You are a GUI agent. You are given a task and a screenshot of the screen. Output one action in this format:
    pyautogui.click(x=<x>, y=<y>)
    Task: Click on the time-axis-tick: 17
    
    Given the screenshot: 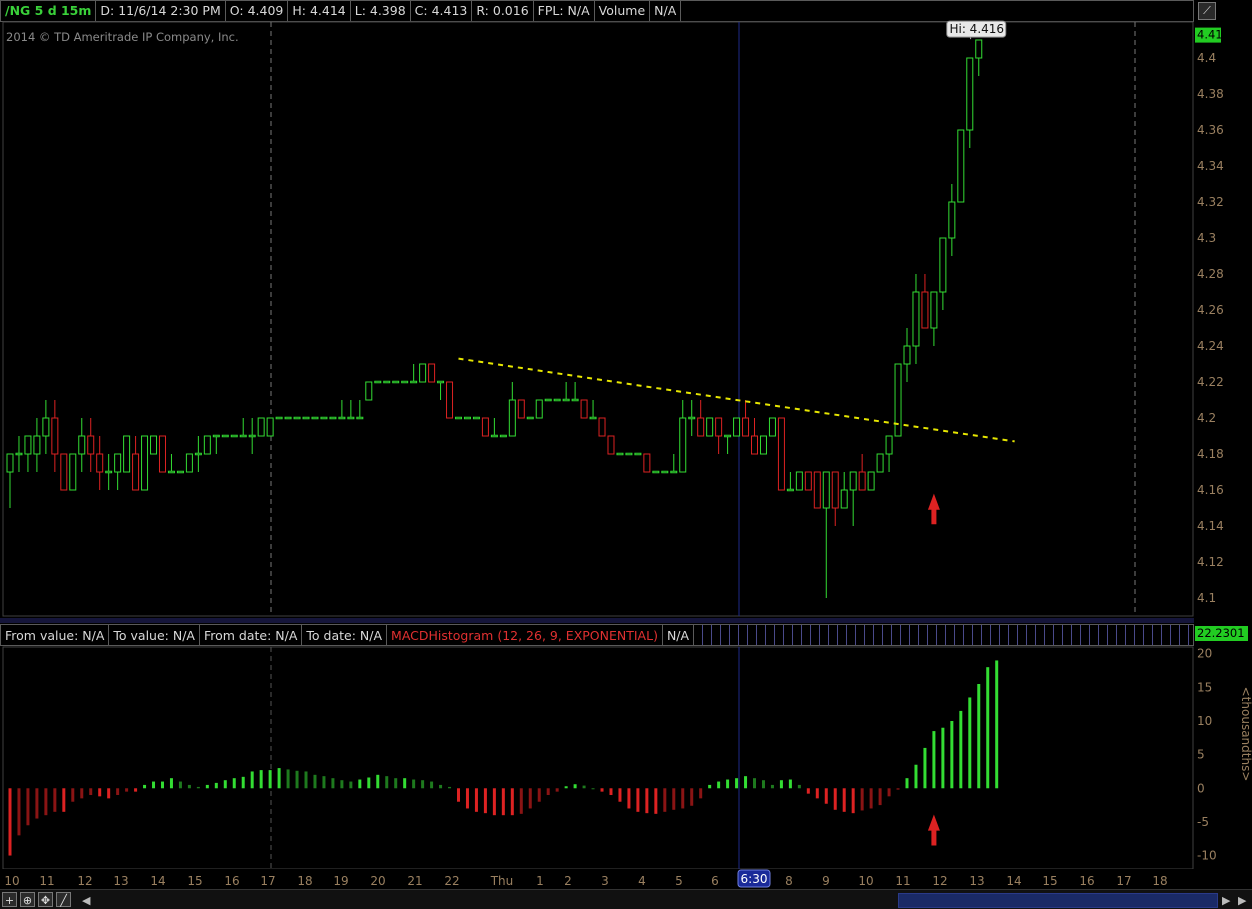 What is the action you would take?
    pyautogui.click(x=267, y=881)
    